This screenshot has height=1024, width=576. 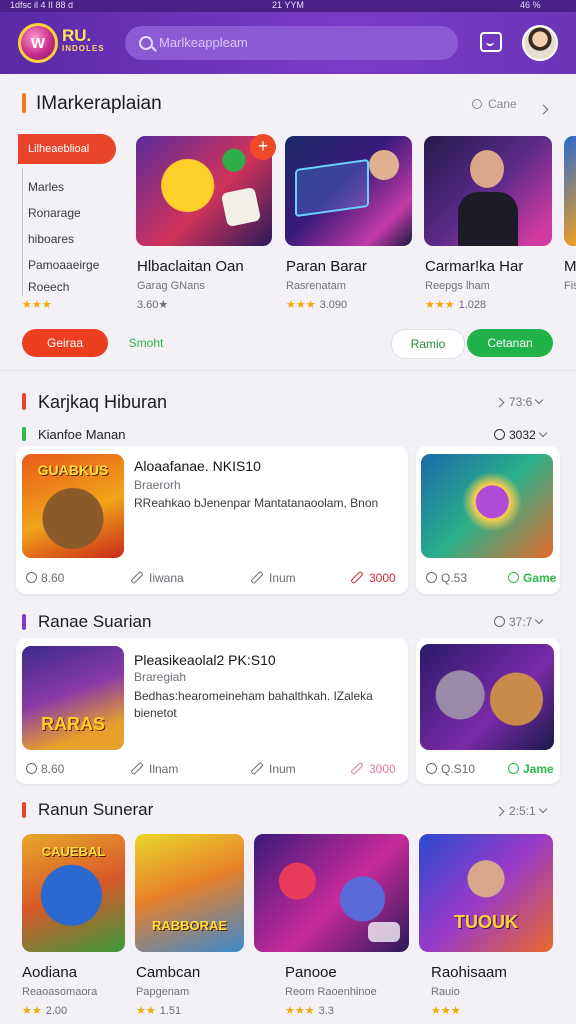 What do you see at coordinates (486, 893) in the screenshot?
I see `game-thumbnail: TUOUK` at bounding box center [486, 893].